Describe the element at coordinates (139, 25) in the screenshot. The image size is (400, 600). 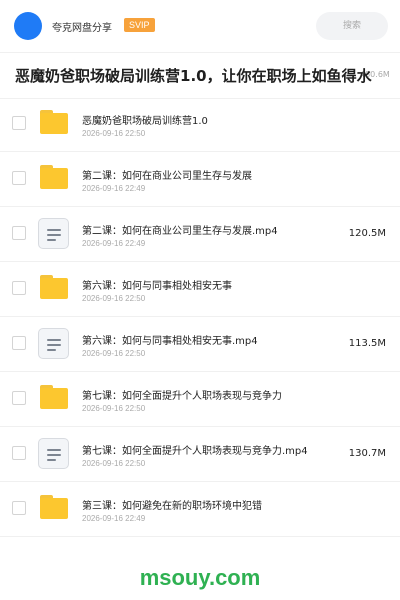
I see `svip-badge: SVIP` at that location.